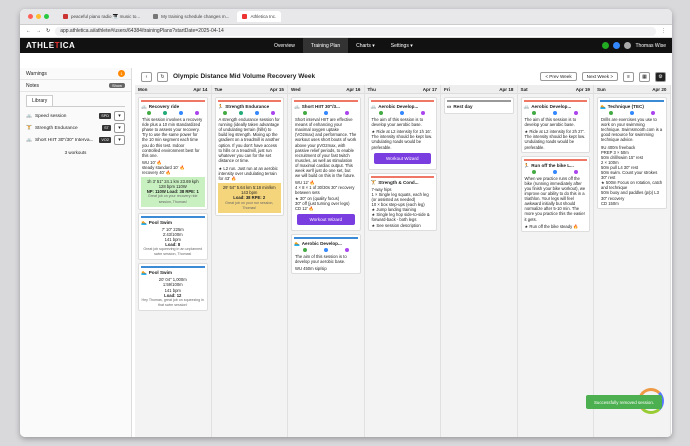  I want to click on forward-icon: →, so click(38, 31).